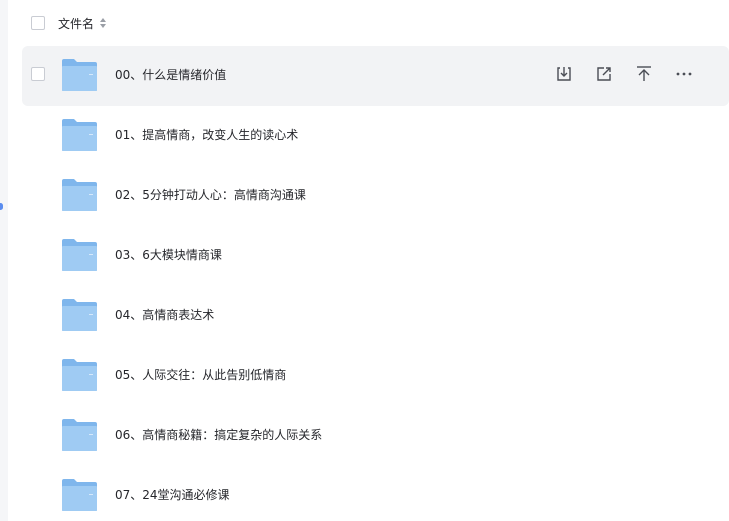 The width and height of the screenshot is (729, 521). Describe the element at coordinates (604, 74) in the screenshot. I see `share-icon` at that location.